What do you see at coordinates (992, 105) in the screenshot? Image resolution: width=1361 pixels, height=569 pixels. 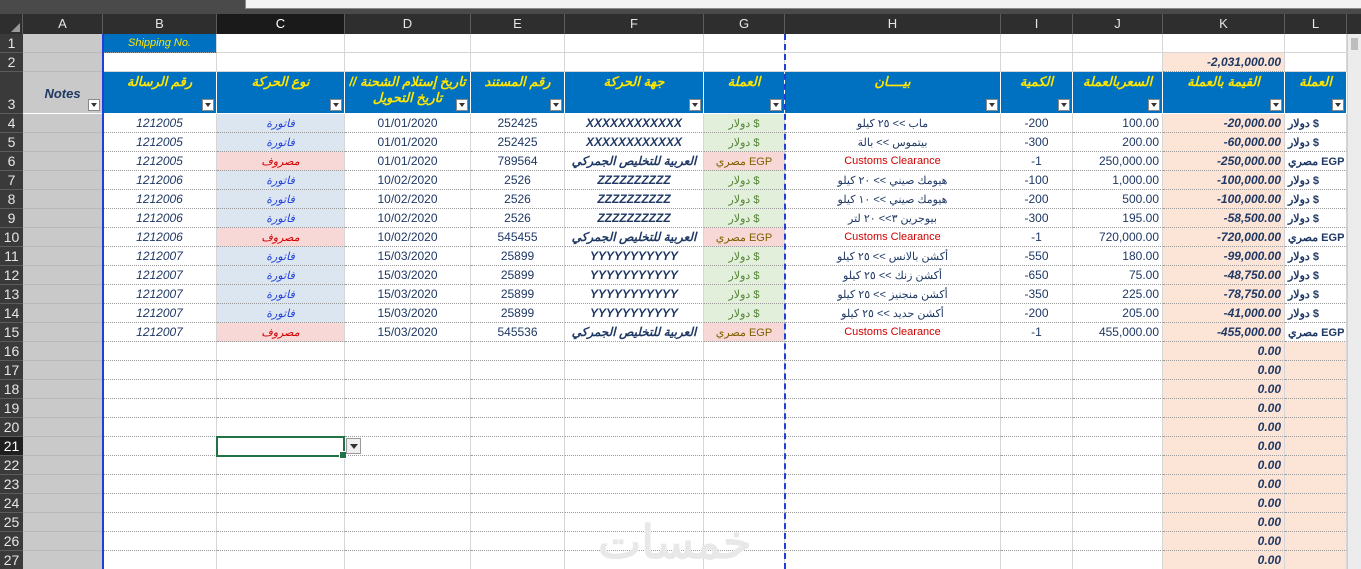 I see `filter-dropdown-h` at bounding box center [992, 105].